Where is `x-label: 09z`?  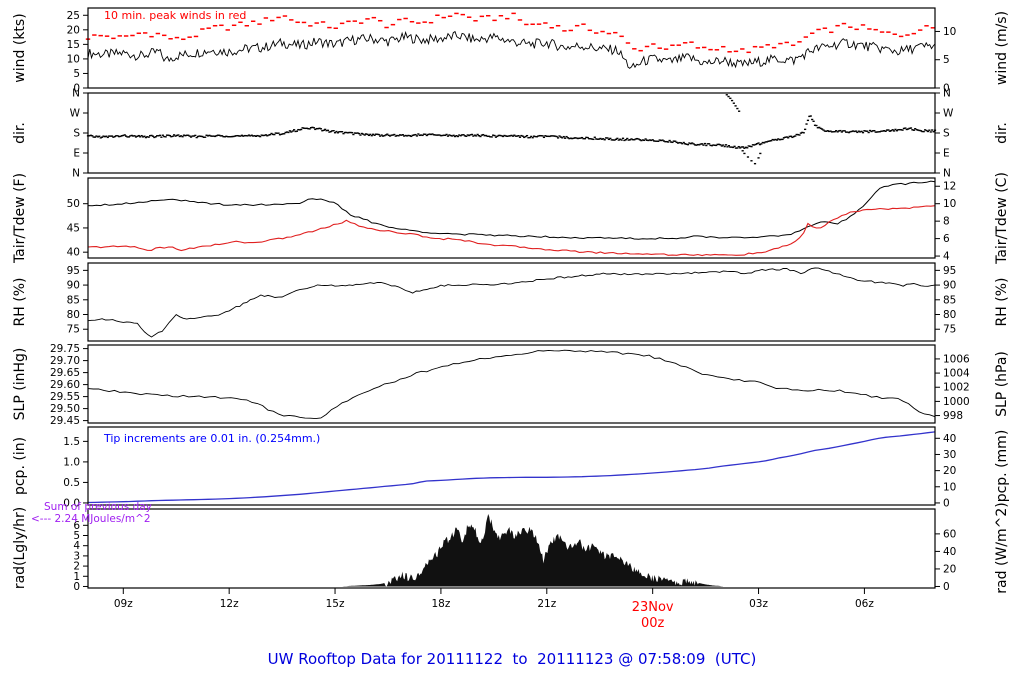
x-label: 09z is located at coordinates (123, 604).